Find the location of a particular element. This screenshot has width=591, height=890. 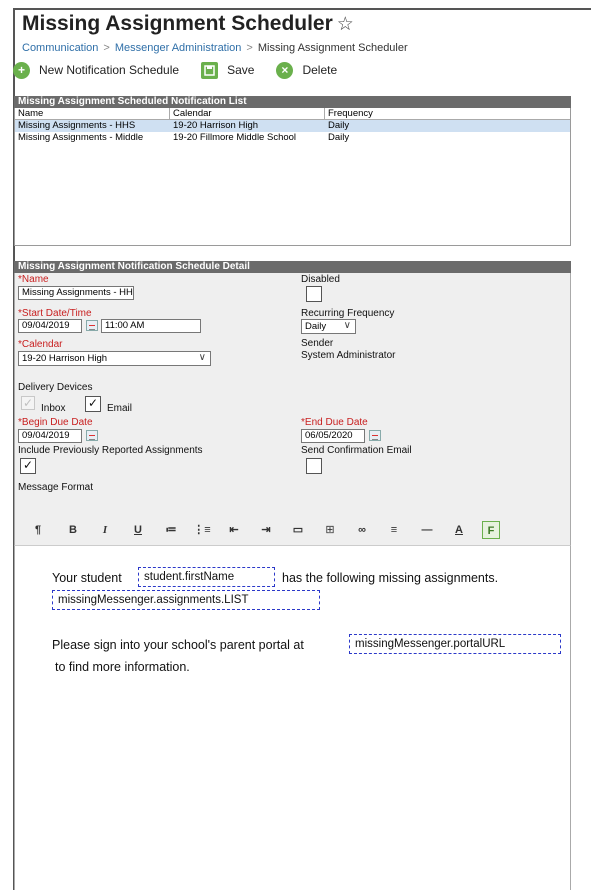

delivery-devices-label: Delivery Devices is located at coordinates (55, 387).